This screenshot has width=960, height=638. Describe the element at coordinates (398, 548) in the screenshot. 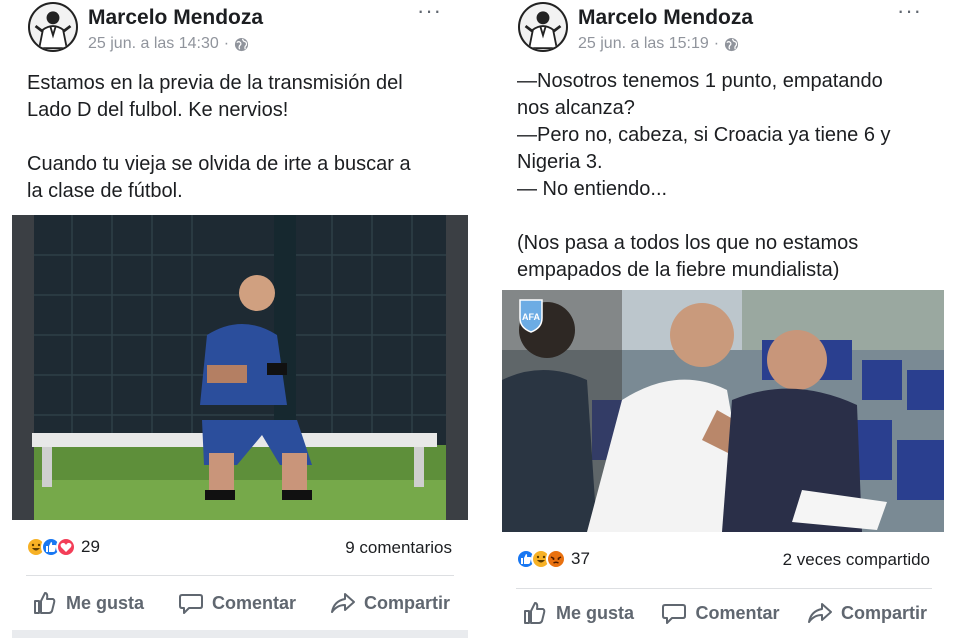

I see `comments-count: 9 comentarios` at that location.